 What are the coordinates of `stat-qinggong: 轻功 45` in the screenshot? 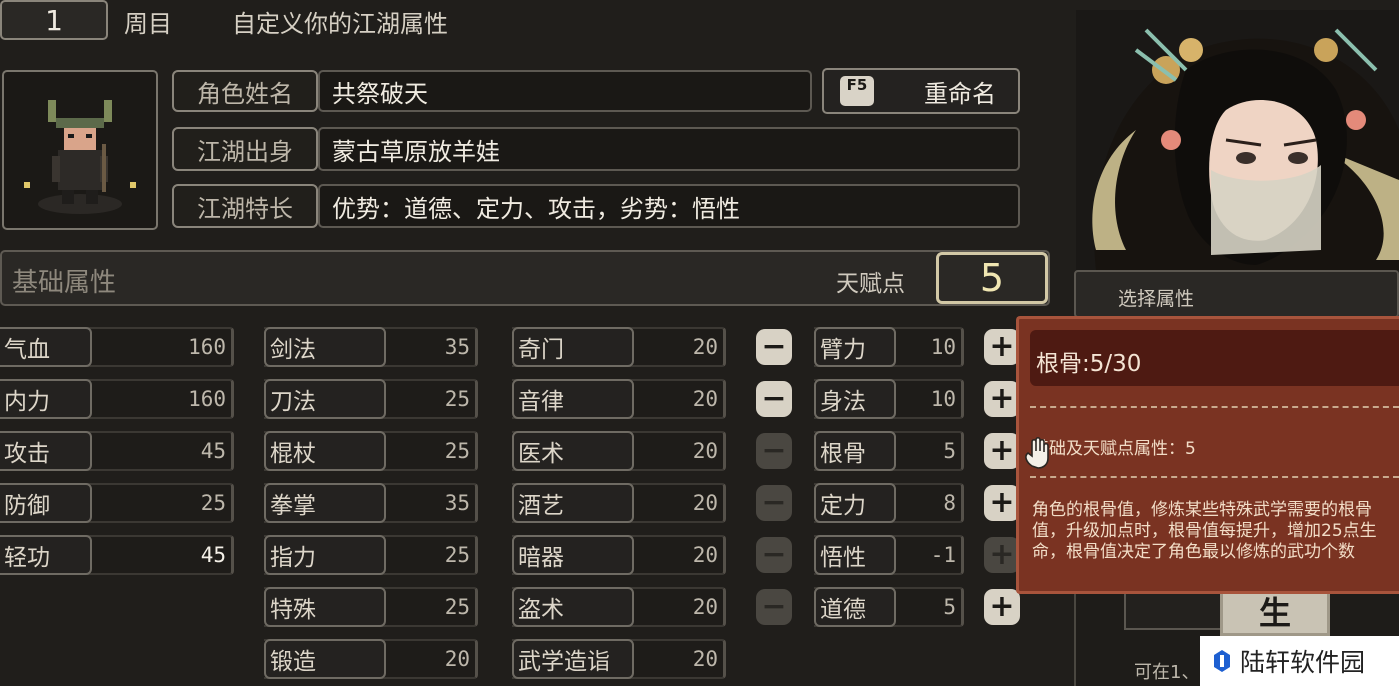 It's located at (117, 555).